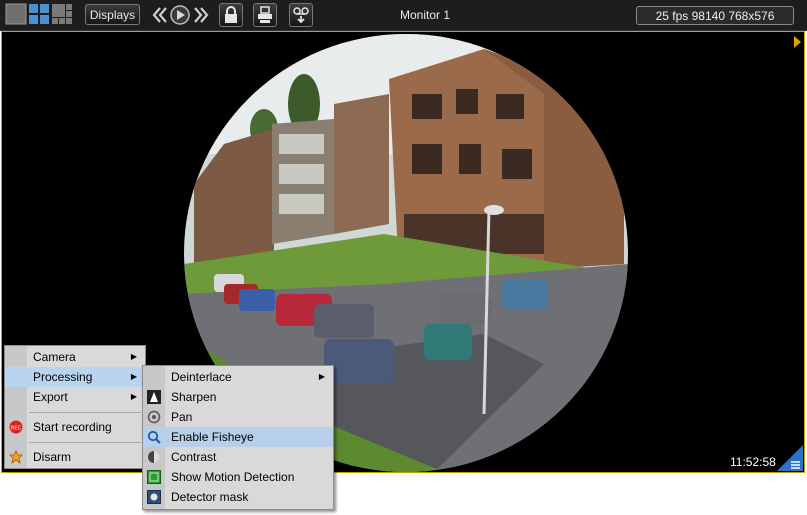 The width and height of the screenshot is (807, 515). I want to click on submenu-item-deinterlace: Deinterlace ▶, so click(238, 377).